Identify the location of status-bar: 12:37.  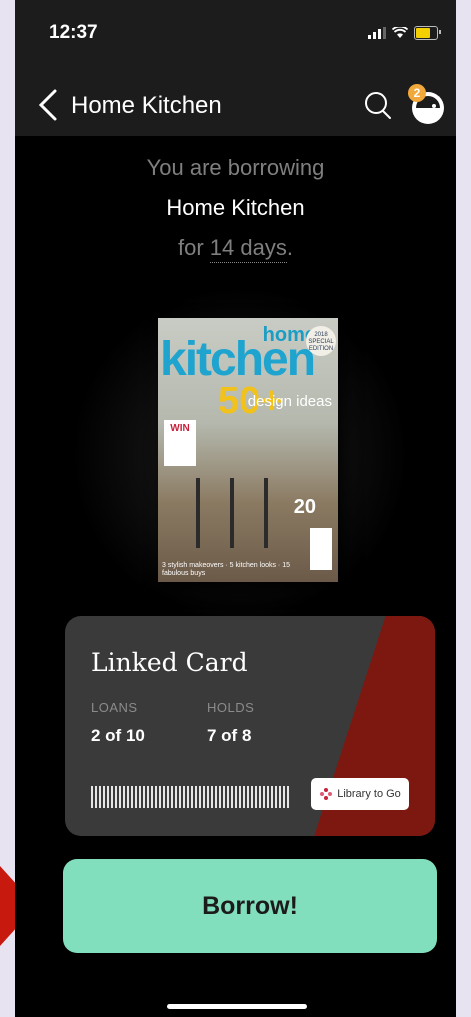
(235, 35).